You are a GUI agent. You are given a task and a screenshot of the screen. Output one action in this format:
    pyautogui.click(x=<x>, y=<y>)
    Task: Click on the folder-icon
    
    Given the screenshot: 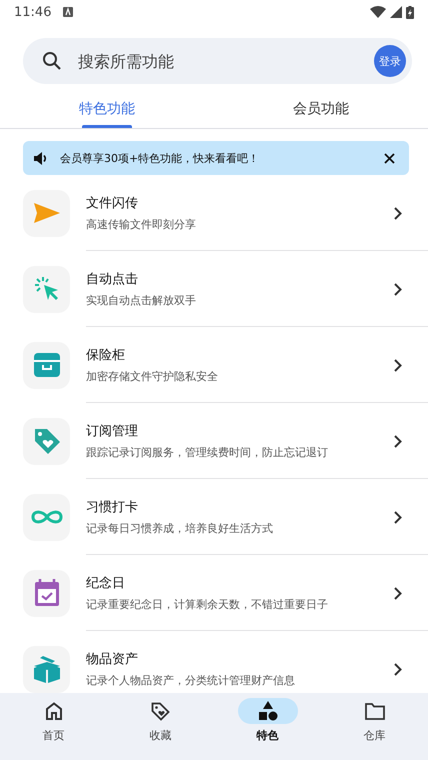 What is the action you would take?
    pyautogui.click(x=374, y=711)
    